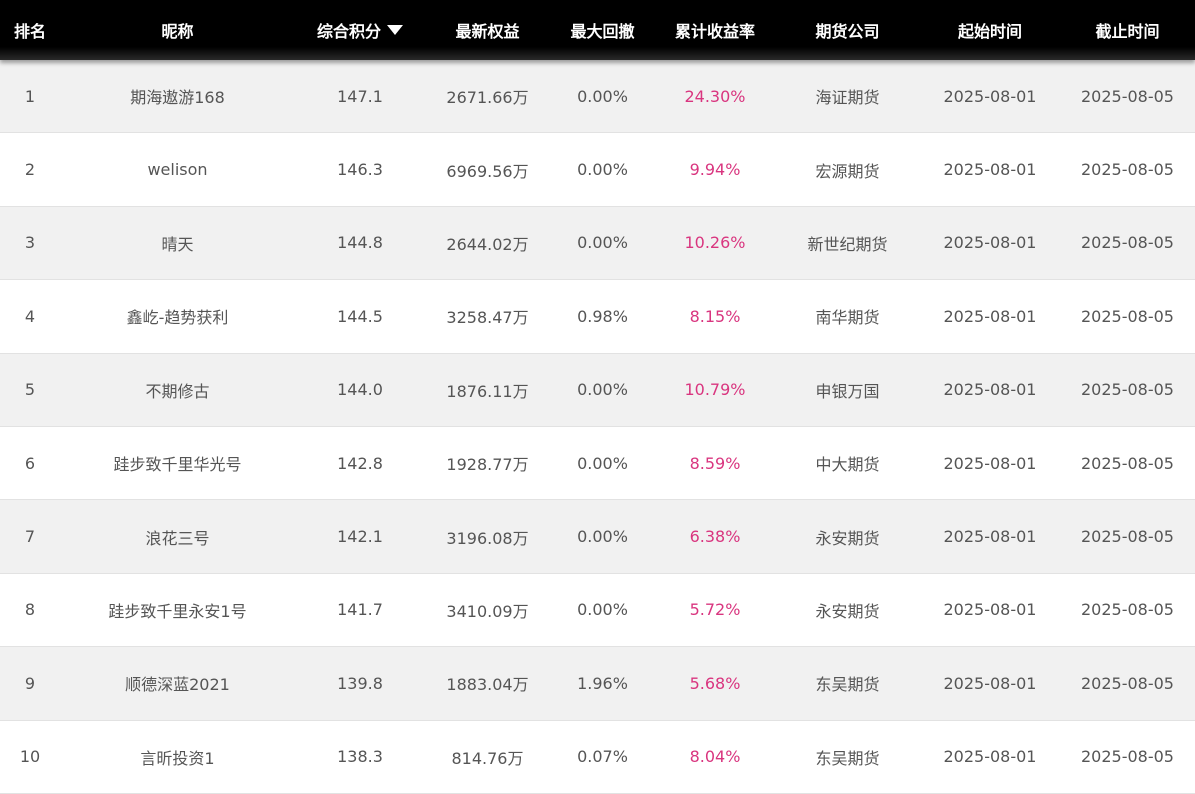 The height and width of the screenshot is (794, 1195). Describe the element at coordinates (487, 465) in the screenshot. I see `equity-cell: 1928.77万` at that location.